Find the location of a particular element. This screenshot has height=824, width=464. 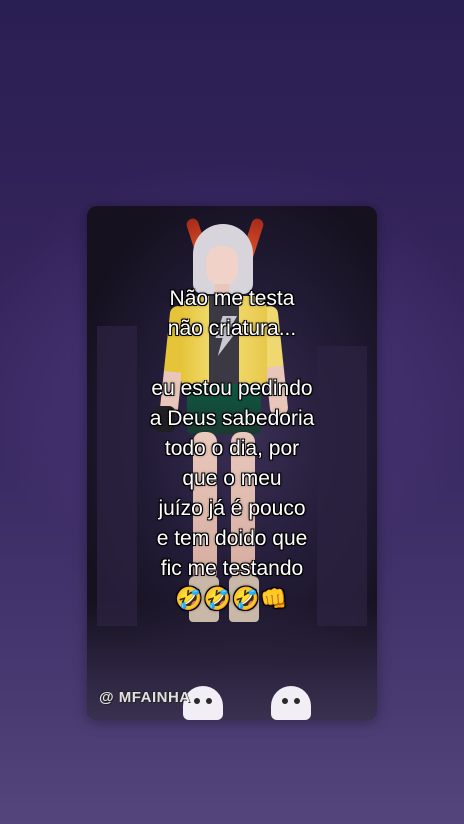

caption-line: fic me testando is located at coordinates (232, 568).